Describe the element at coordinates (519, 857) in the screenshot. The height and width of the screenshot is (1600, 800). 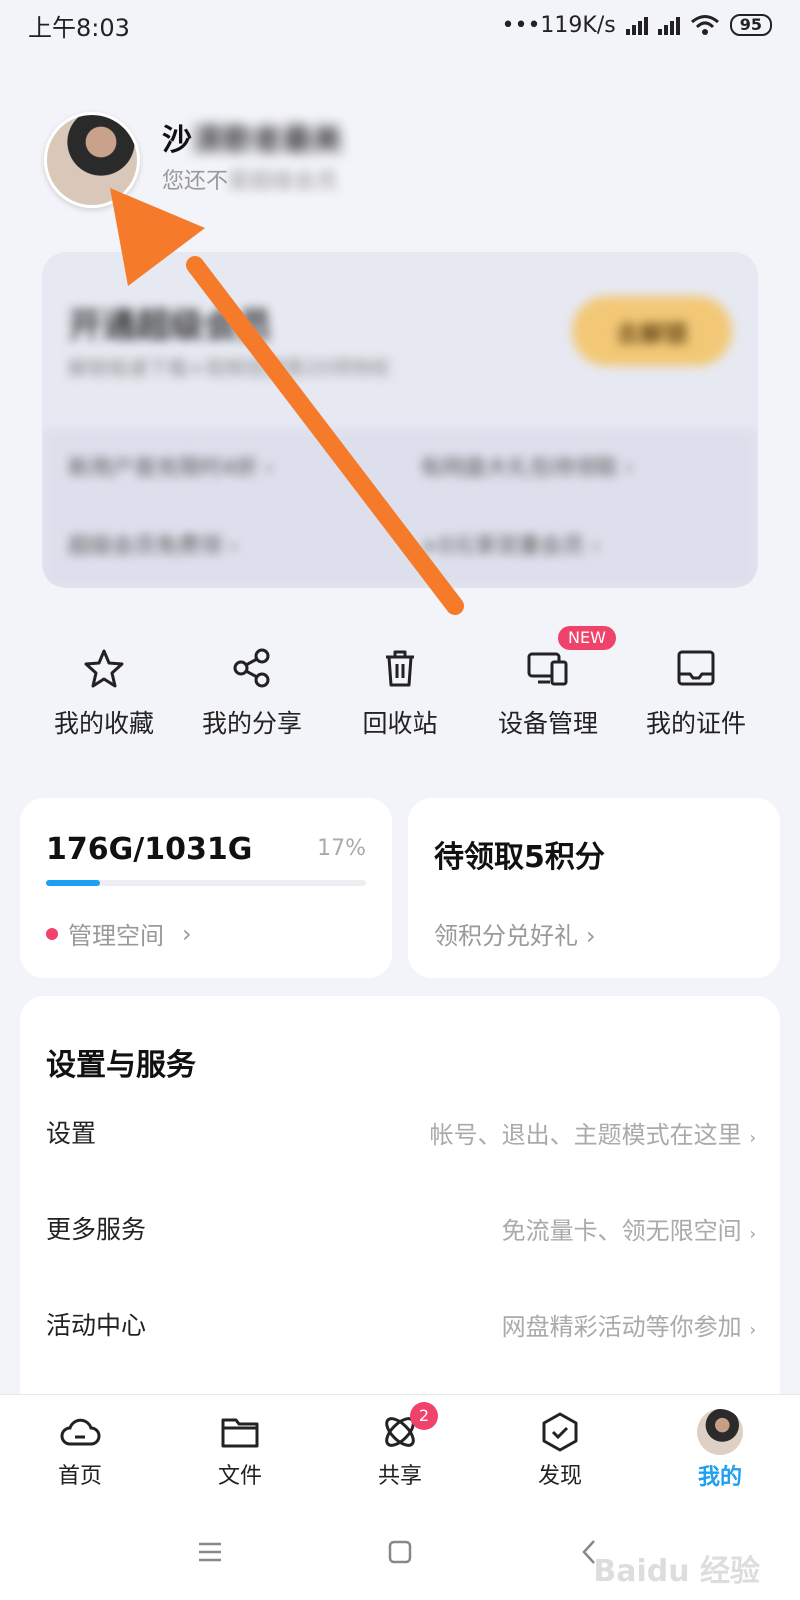
I see `points-title: 待领取5积分` at that location.